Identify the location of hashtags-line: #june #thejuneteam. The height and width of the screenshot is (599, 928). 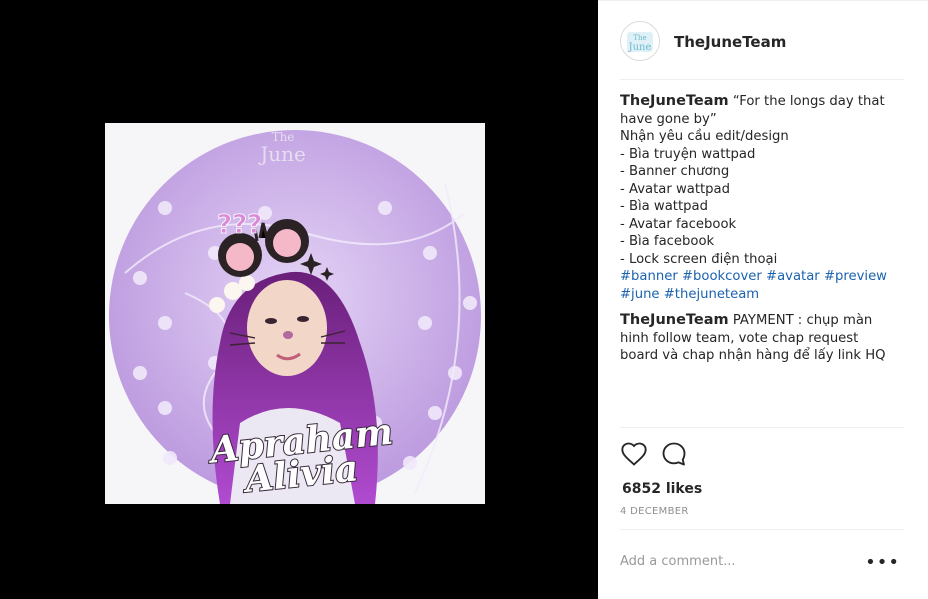
(762, 295).